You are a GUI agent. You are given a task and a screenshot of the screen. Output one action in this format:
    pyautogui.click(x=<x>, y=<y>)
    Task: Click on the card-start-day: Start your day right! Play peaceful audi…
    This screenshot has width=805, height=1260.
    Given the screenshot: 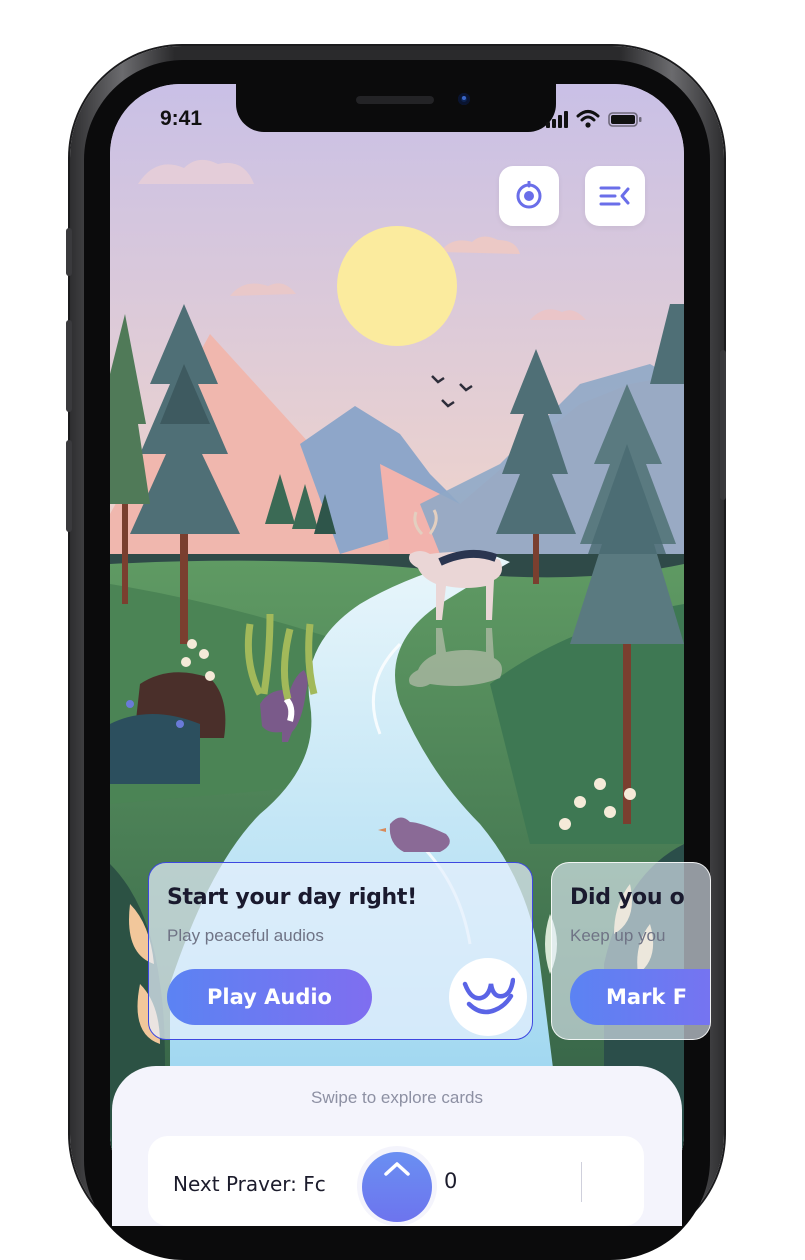 What is the action you would take?
    pyautogui.click(x=340, y=951)
    